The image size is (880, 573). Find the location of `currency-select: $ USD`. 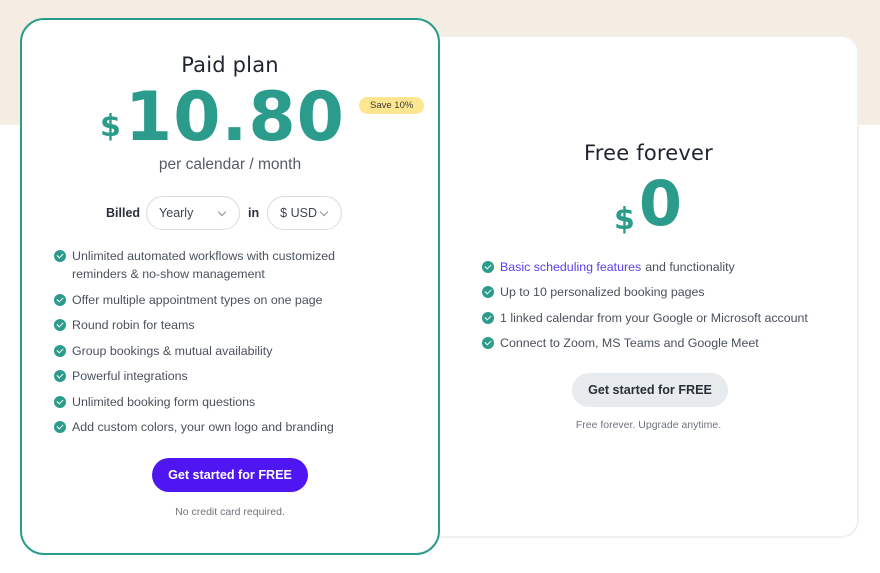

currency-select: $ USD is located at coordinates (305, 213).